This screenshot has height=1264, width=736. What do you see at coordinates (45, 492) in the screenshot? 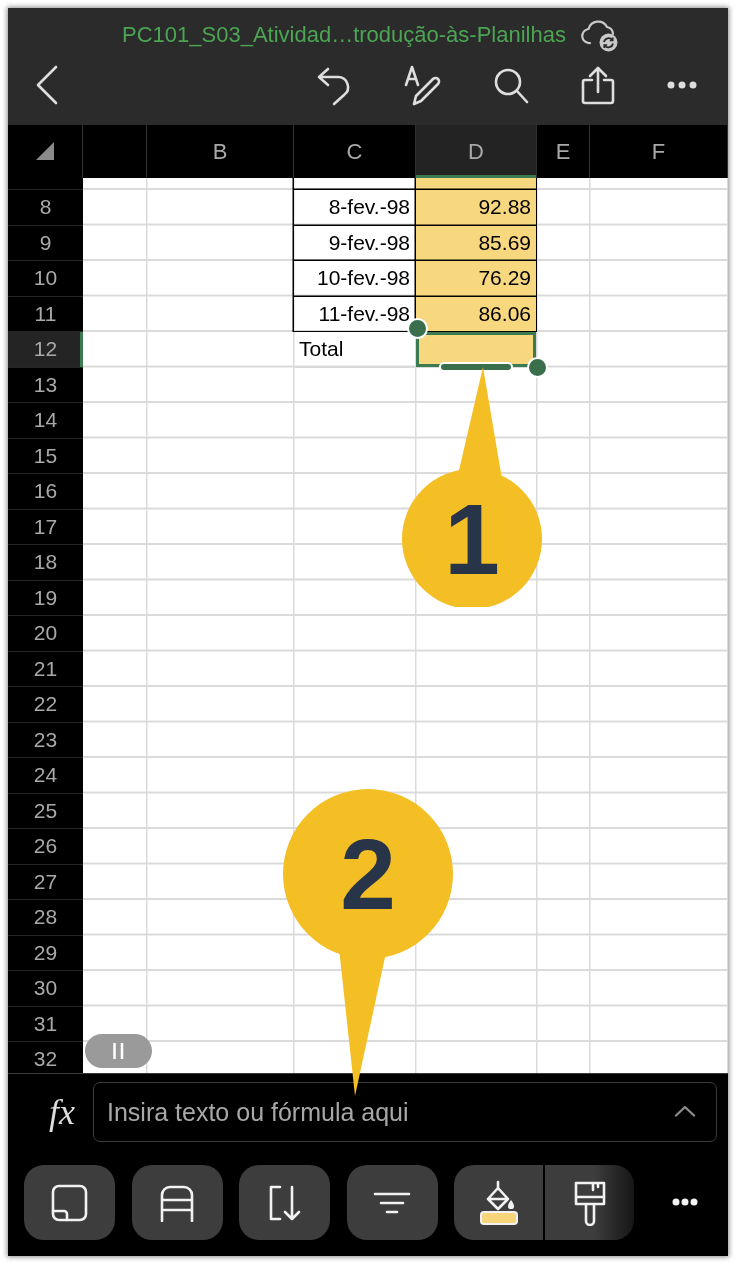
I see `row-header: 16` at bounding box center [45, 492].